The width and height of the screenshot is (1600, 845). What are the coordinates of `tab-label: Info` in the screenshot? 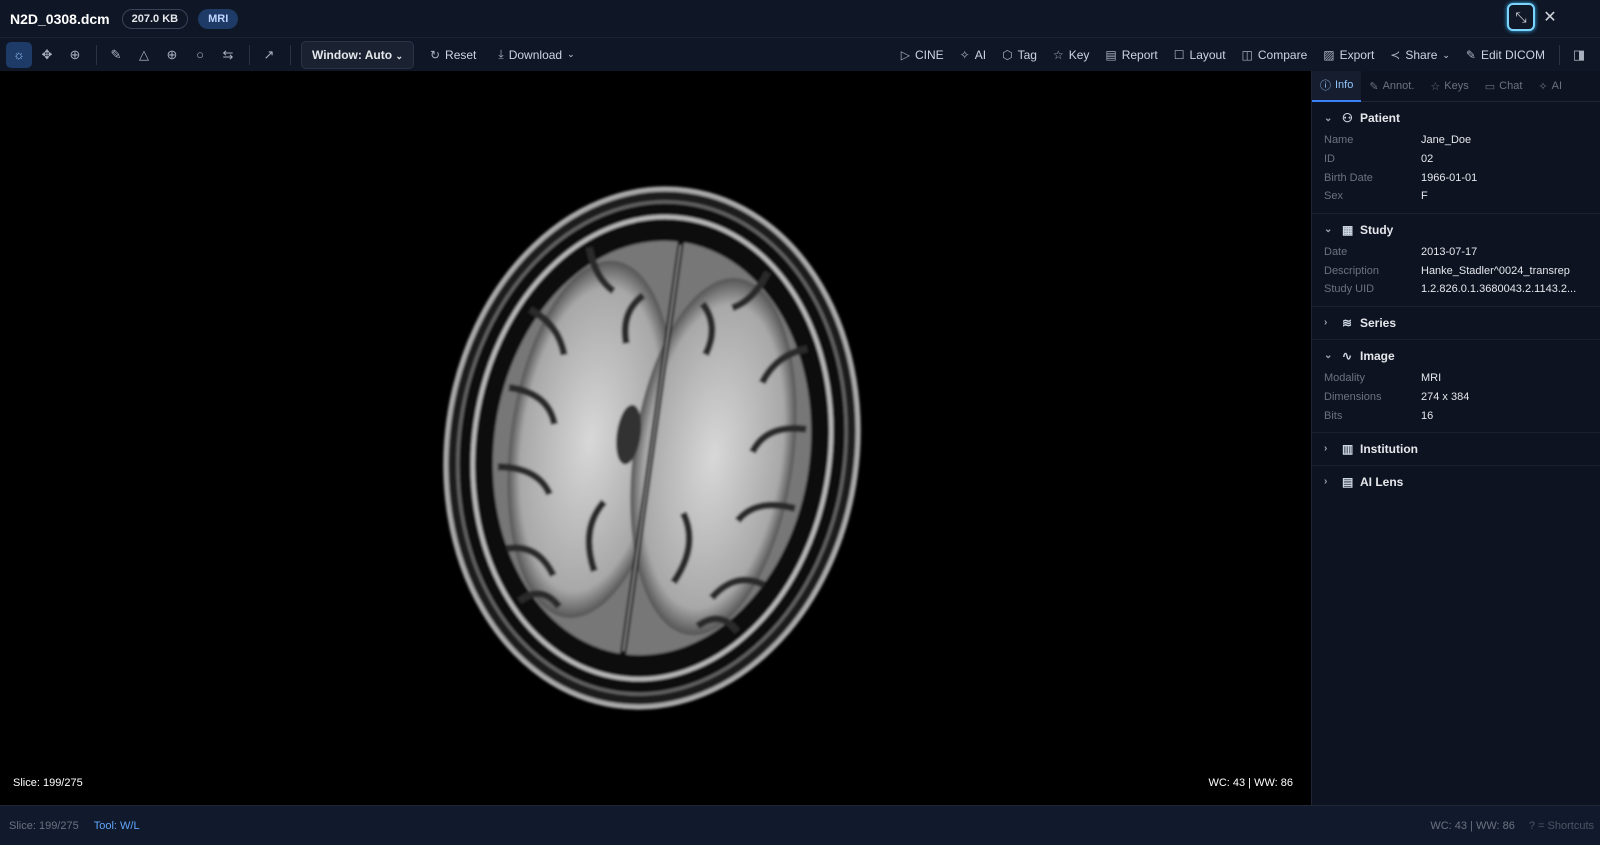 It's located at (1344, 85).